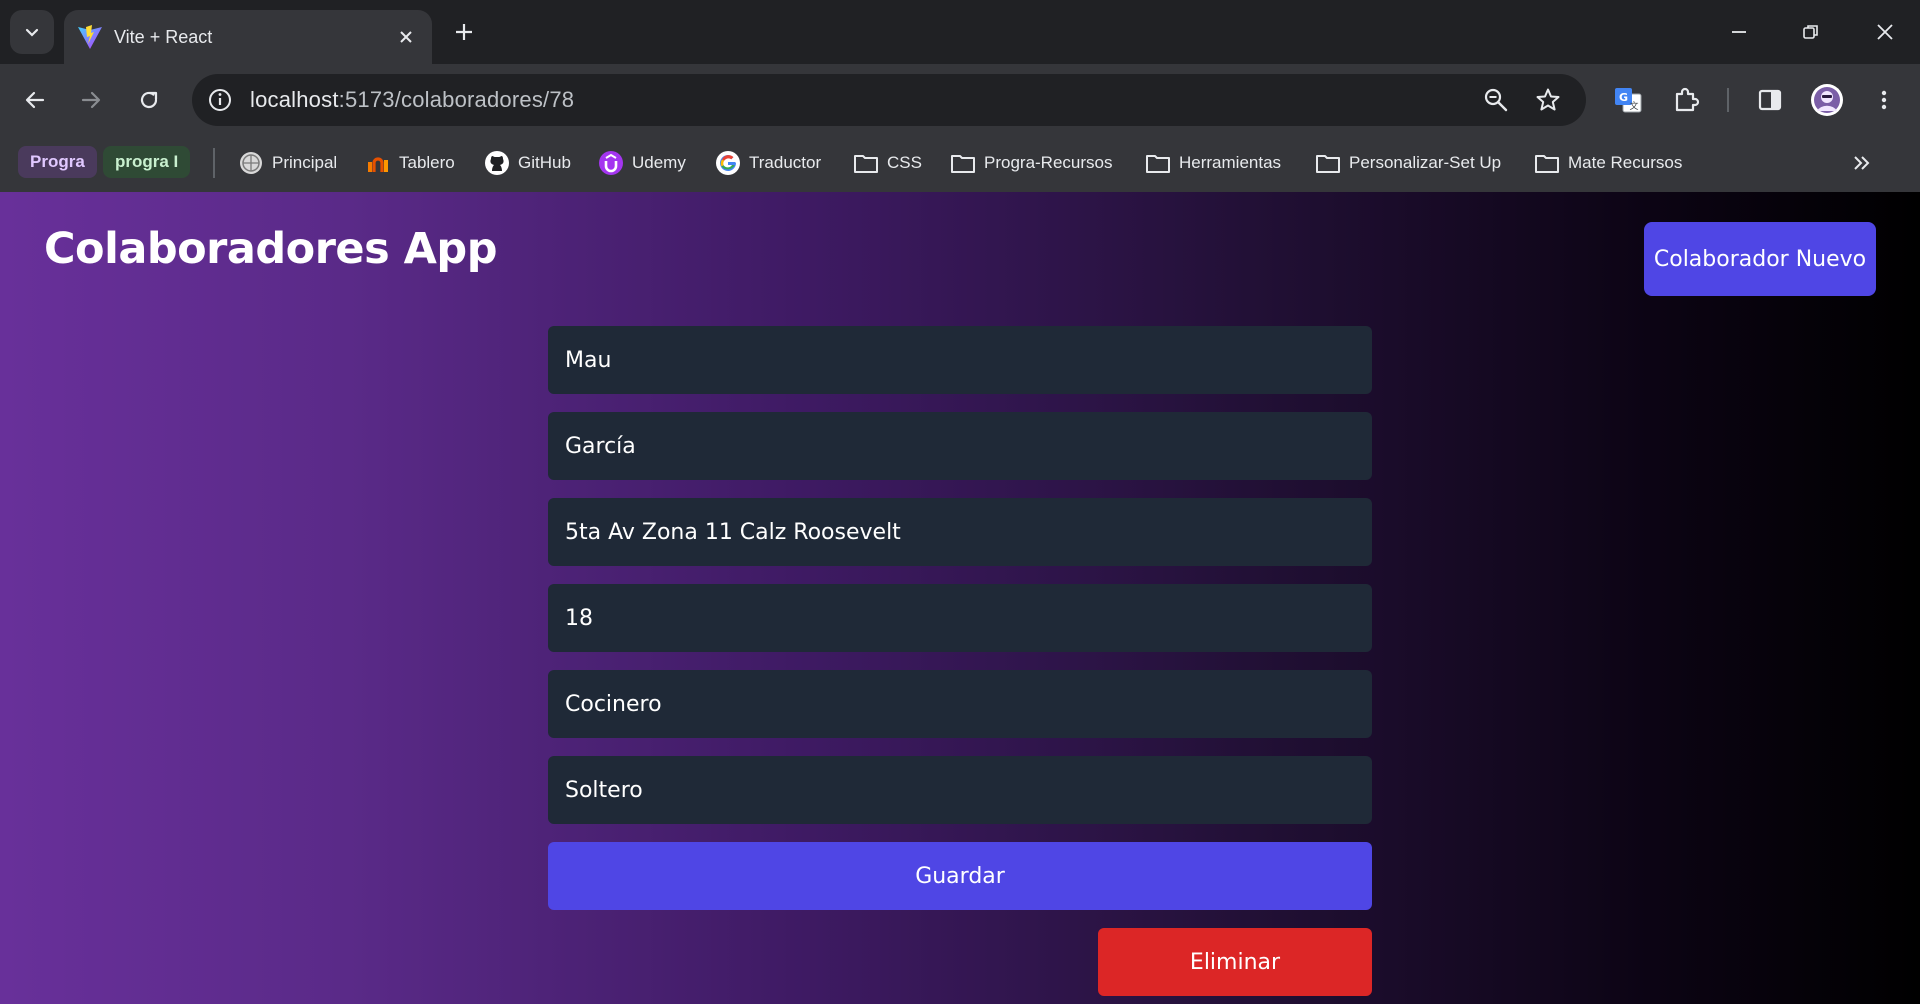  What do you see at coordinates (960, 618) in the screenshot?
I see `edad-input` at bounding box center [960, 618].